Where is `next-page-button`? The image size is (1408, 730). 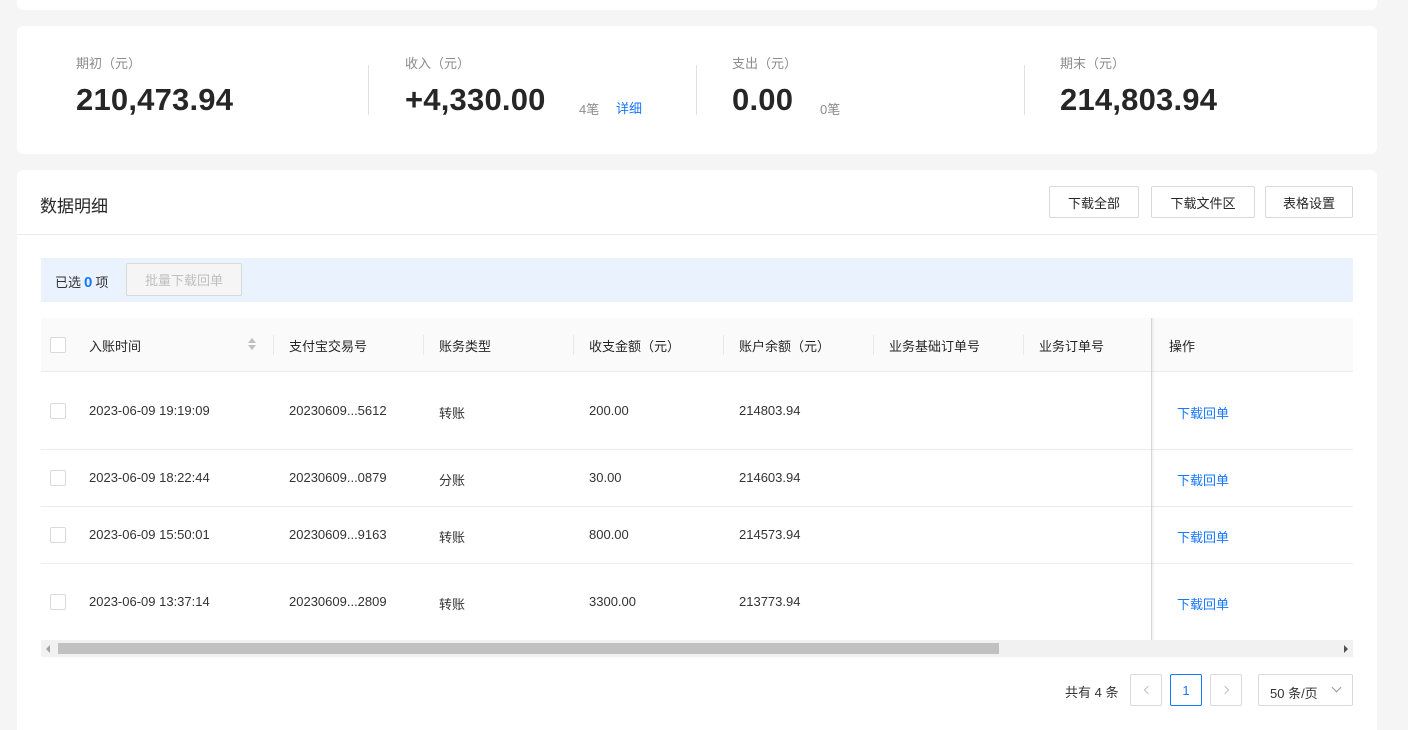
next-page-button is located at coordinates (1226, 690).